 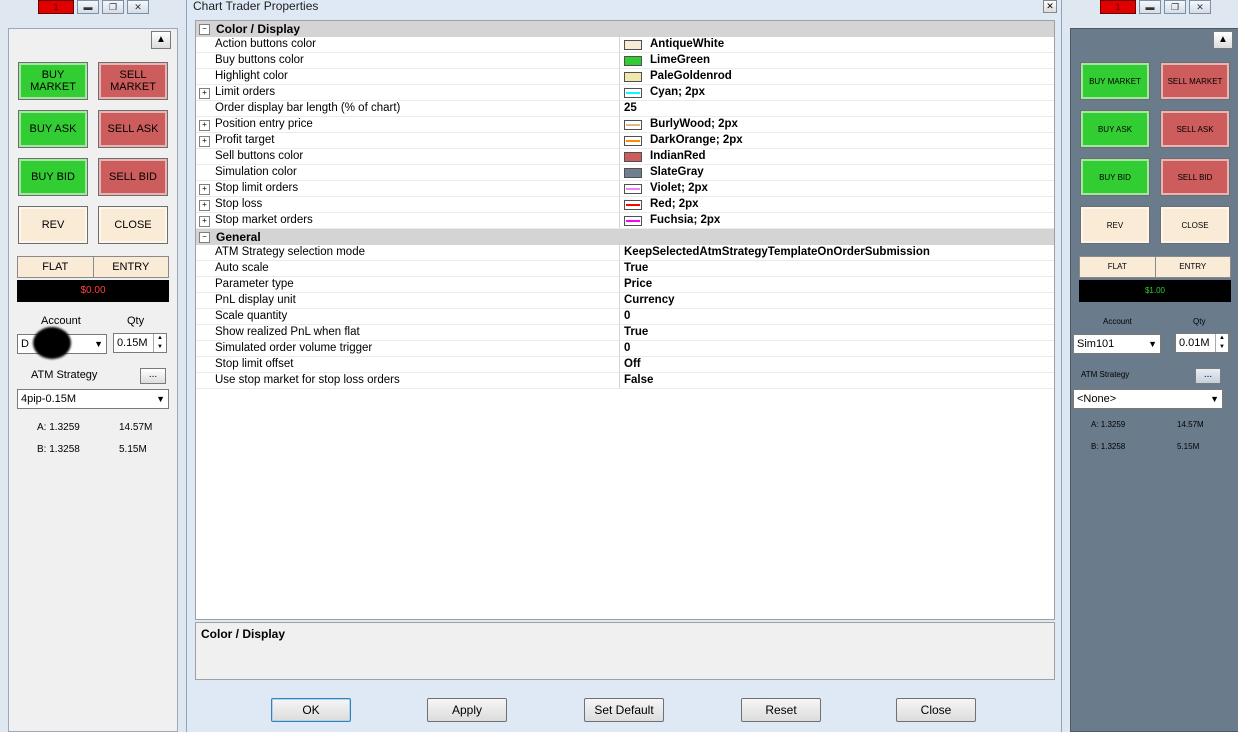 What do you see at coordinates (624, 710) in the screenshot?
I see `set-default-button: Set Default` at bounding box center [624, 710].